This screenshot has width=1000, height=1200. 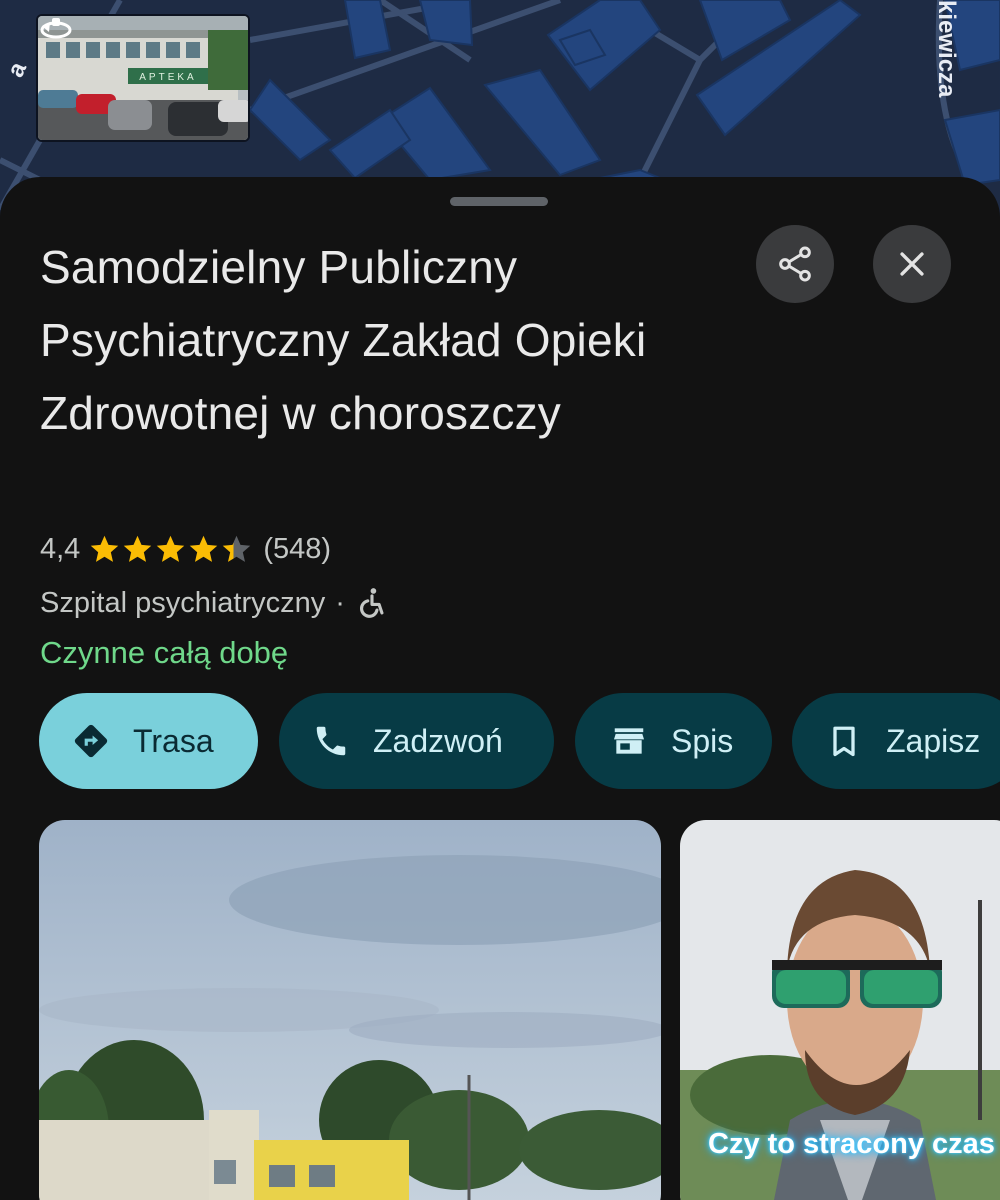 I want to click on save-button: Zapisz, so click(x=896, y=741).